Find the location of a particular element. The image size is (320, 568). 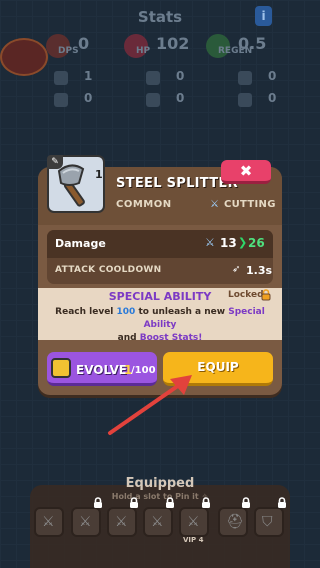

speed-icon: ➶ is located at coordinates (236, 269).